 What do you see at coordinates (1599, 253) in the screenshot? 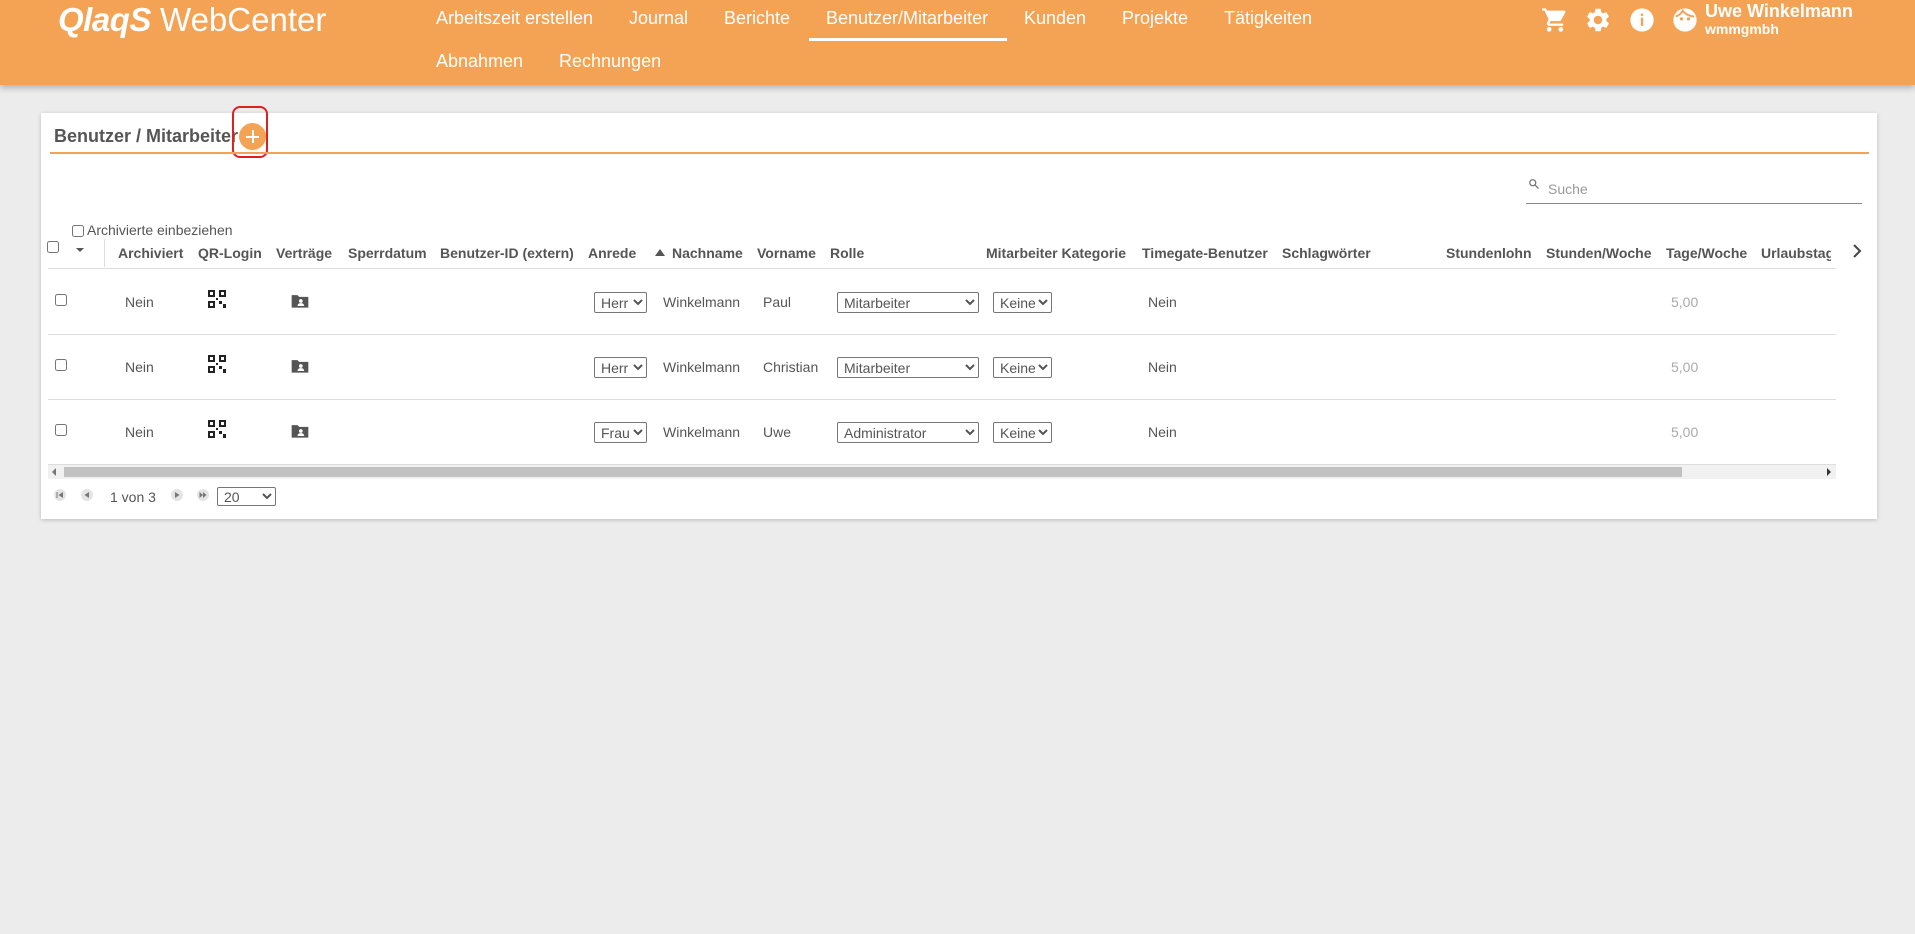
I see `column-header-stunden-woche: Stunden/Woche` at bounding box center [1599, 253].